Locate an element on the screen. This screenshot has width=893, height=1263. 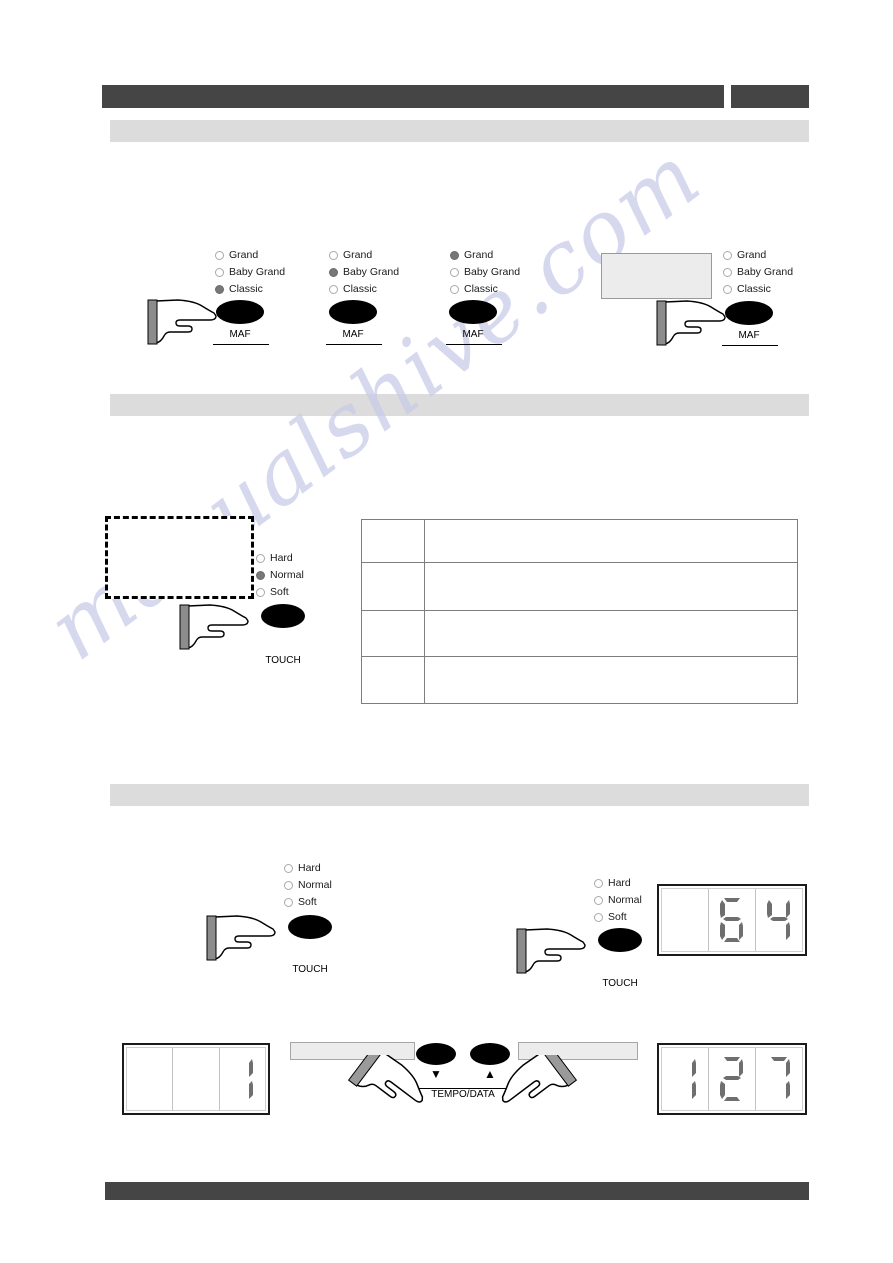
radio-group-touch-2: Hard Normal Soft is located at coordinates (308, 885).